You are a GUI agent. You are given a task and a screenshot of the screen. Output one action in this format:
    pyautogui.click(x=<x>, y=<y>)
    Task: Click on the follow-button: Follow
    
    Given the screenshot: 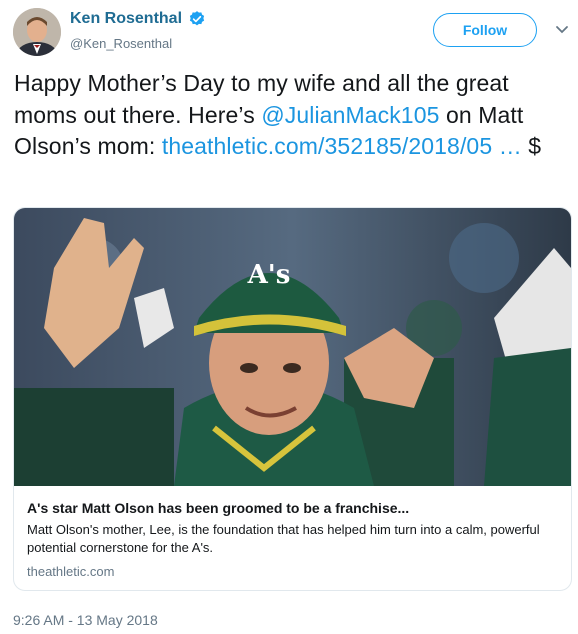 What is the action you would take?
    pyautogui.click(x=485, y=30)
    